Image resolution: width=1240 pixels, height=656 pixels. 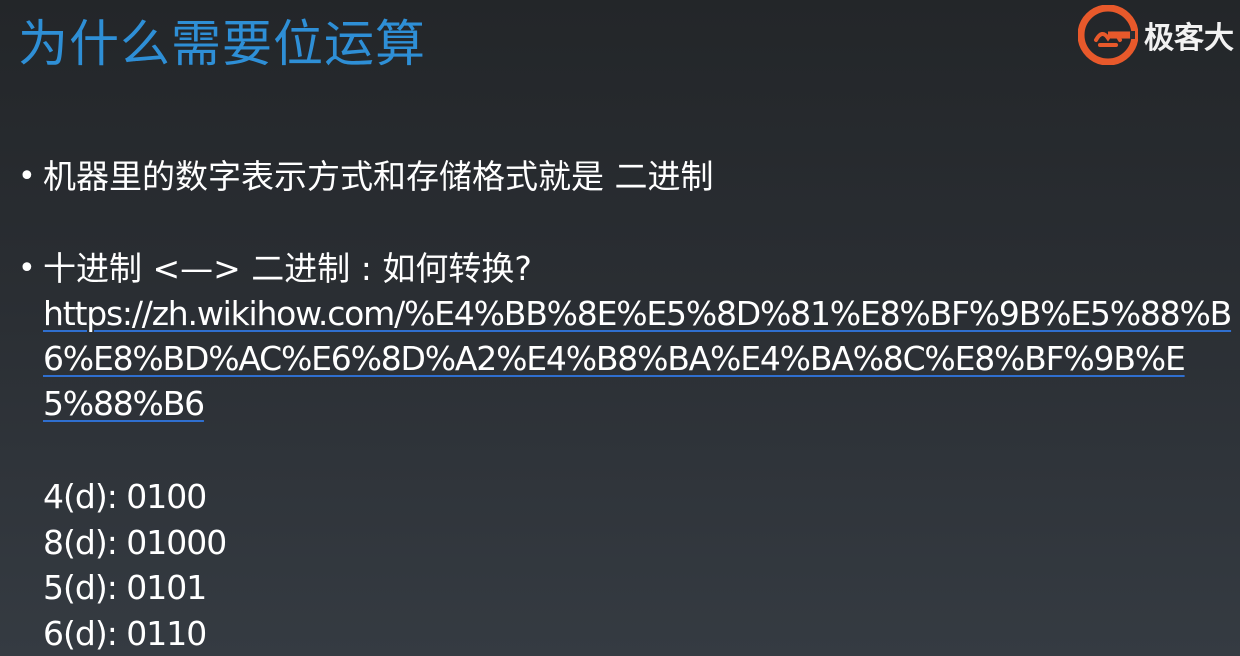 I want to click on logo-g-icon, so click(x=1108, y=35).